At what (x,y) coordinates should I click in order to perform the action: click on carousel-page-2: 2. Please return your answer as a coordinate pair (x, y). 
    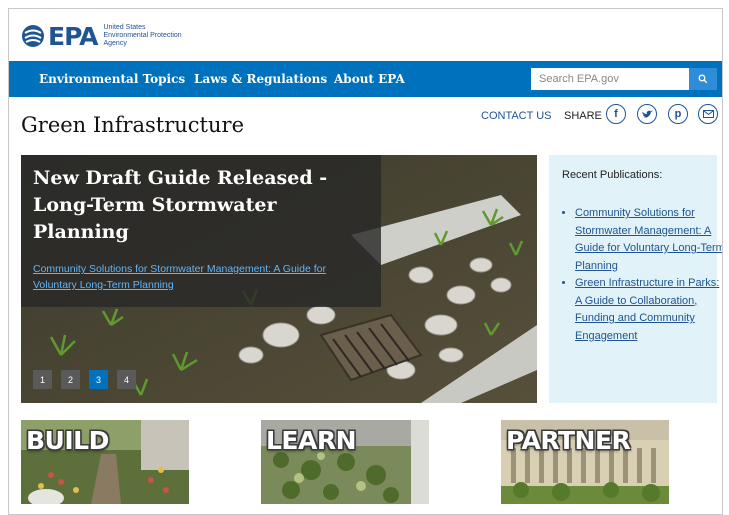
    Looking at the image, I should click on (70, 379).